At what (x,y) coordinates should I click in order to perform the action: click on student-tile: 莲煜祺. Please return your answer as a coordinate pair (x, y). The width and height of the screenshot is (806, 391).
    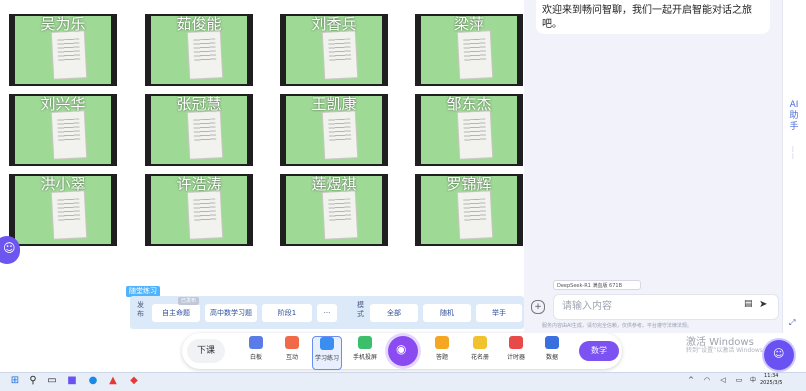
    Looking at the image, I should click on (334, 210).